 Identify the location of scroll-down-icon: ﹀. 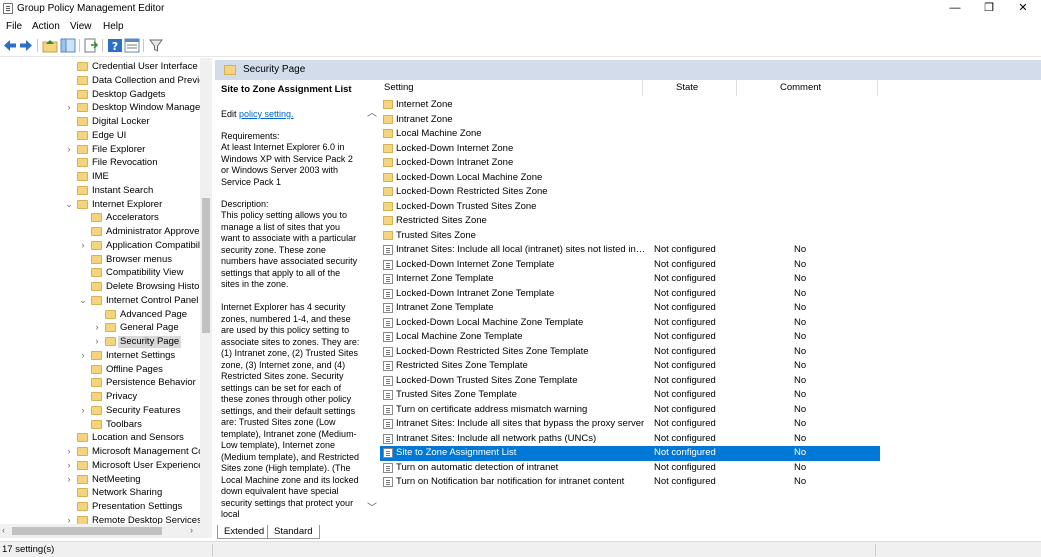
(372, 506).